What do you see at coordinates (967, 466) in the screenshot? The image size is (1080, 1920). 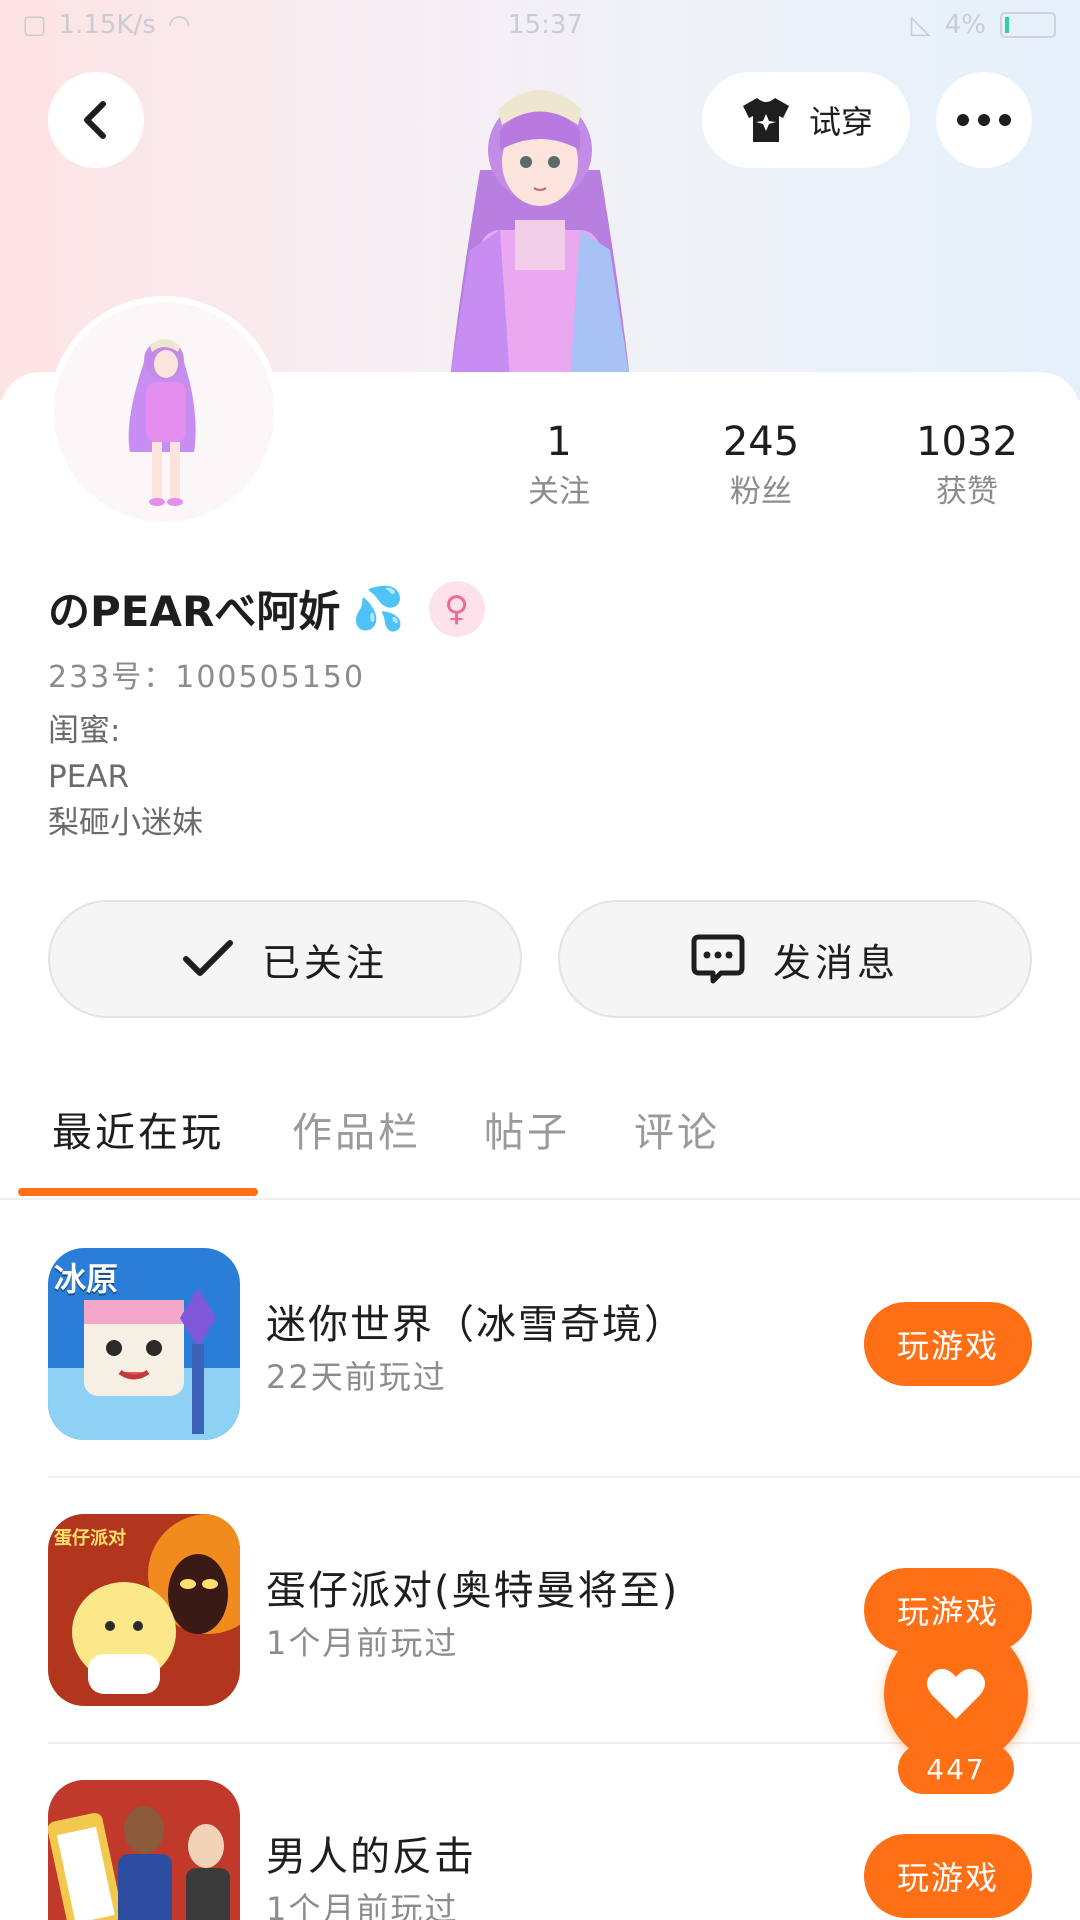 I see `stat-likes: 1032 获赞` at bounding box center [967, 466].